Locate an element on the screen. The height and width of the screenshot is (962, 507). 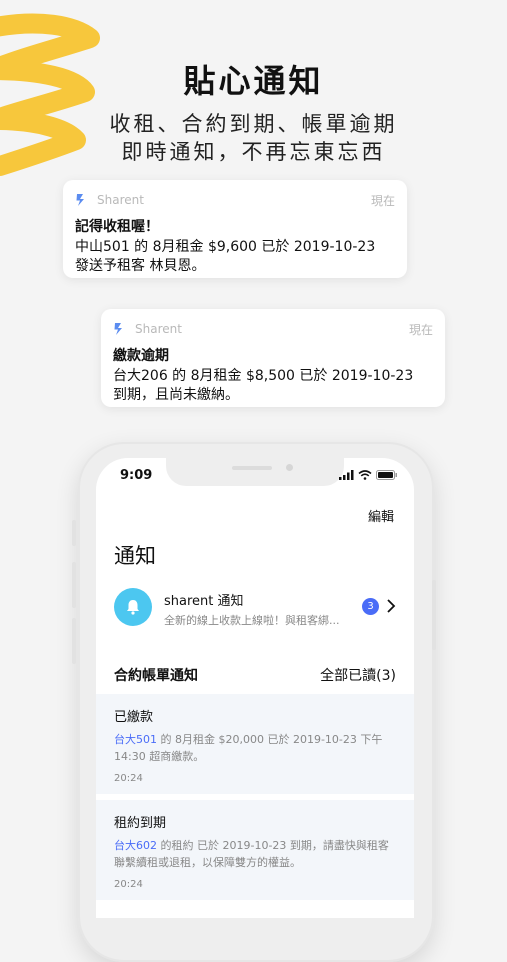
unread-count-badge: 3 is located at coordinates (370, 606).